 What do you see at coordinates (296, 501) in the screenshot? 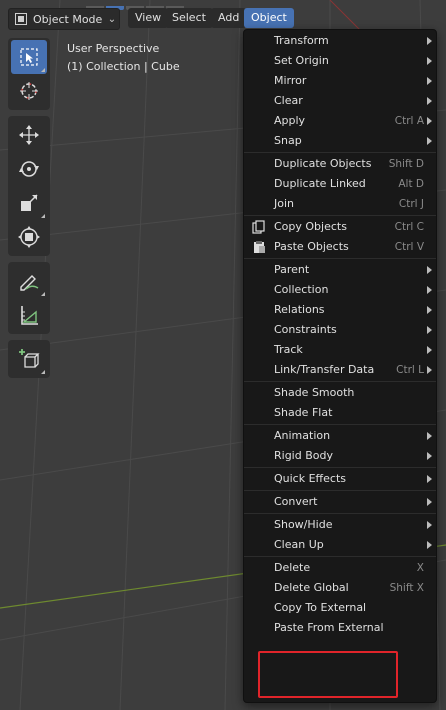
I see `menu-item-label: Convert` at bounding box center [296, 501].